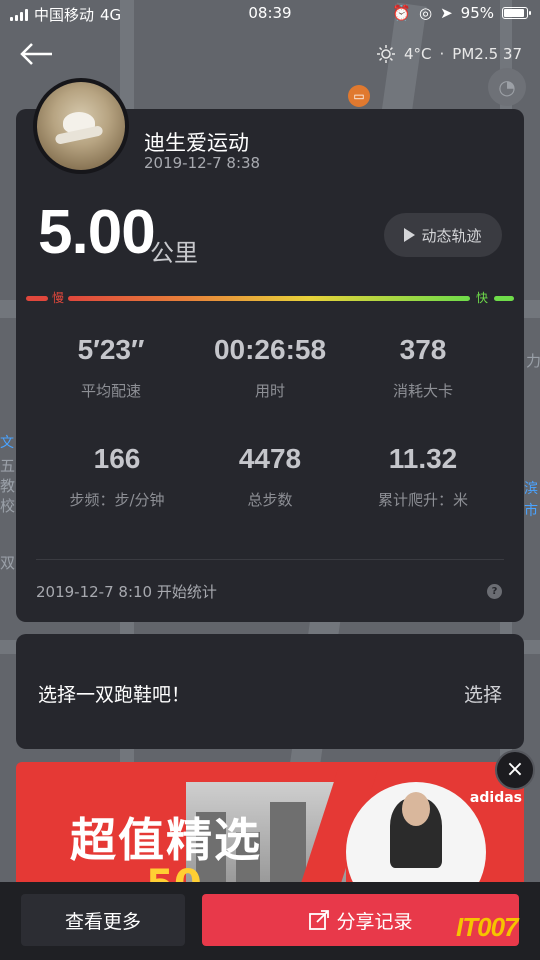 Image resolution: width=540 pixels, height=960 pixels. I want to click on stat-value: 4478, so click(270, 458).